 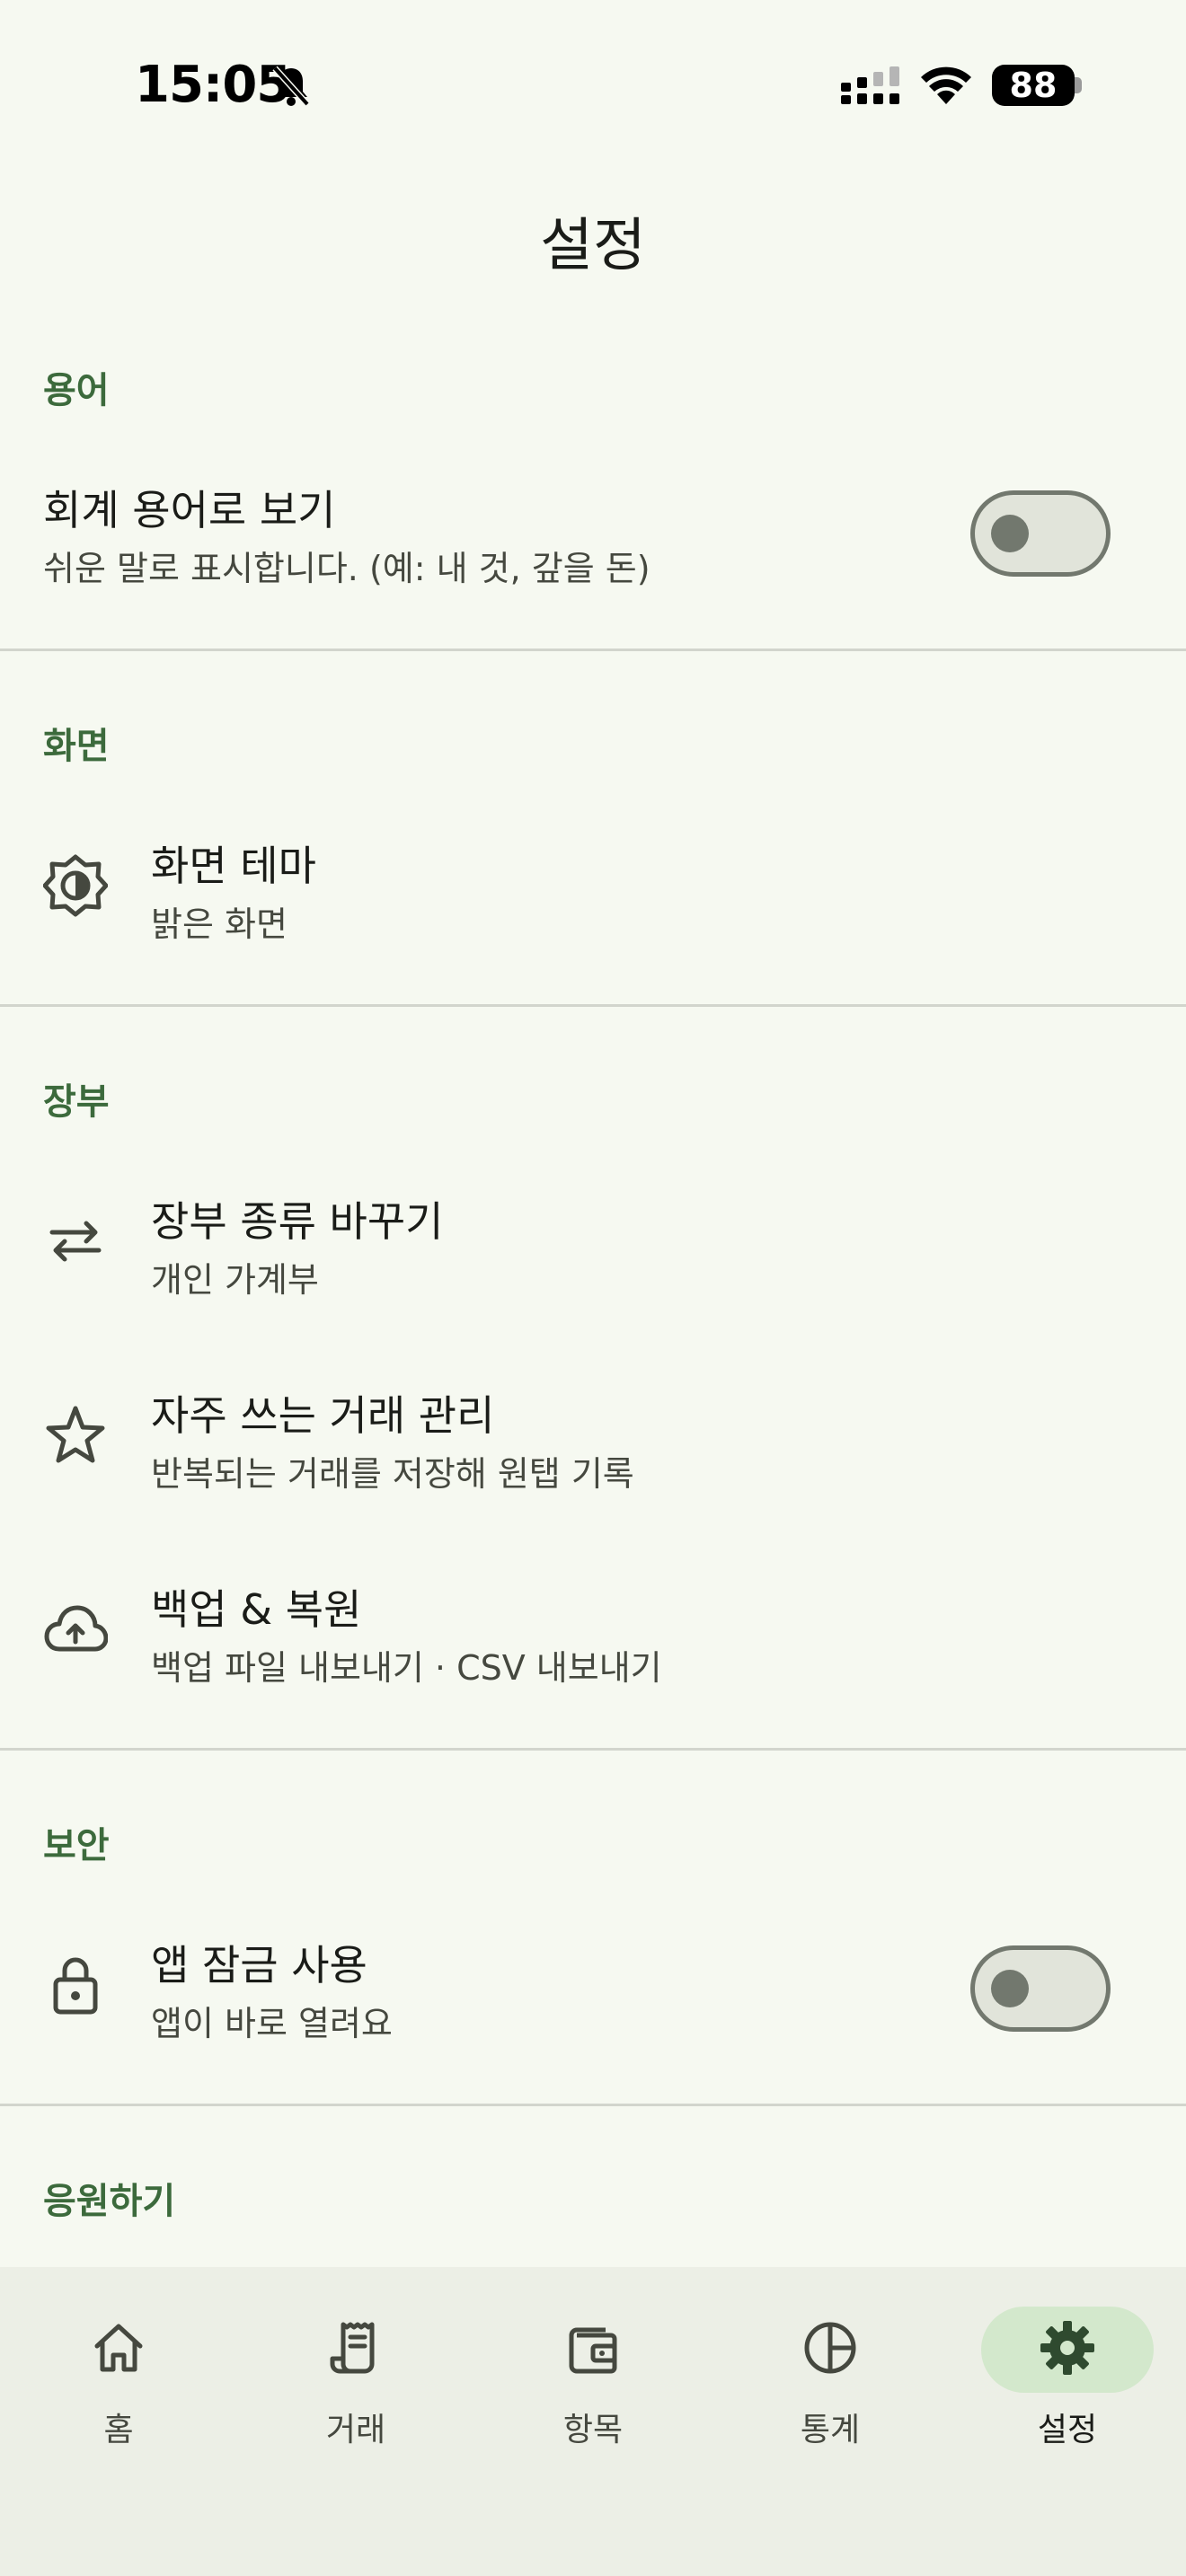 What do you see at coordinates (75, 1434) in the screenshot?
I see `star-icon` at bounding box center [75, 1434].